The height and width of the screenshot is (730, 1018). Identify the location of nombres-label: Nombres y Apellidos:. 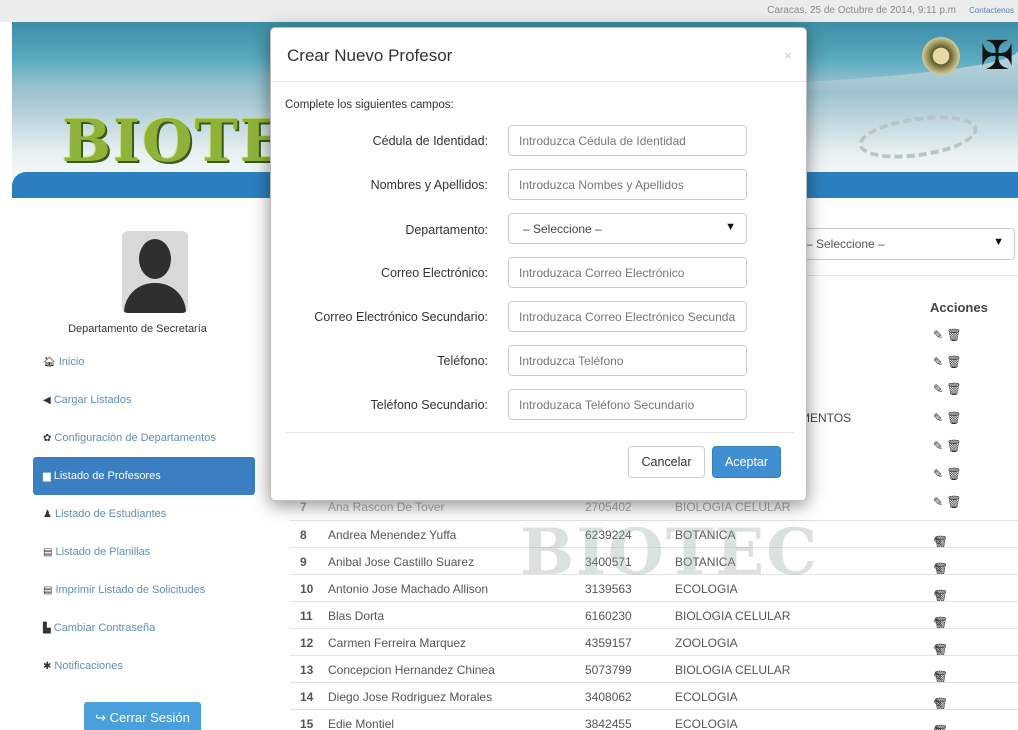
(429, 185).